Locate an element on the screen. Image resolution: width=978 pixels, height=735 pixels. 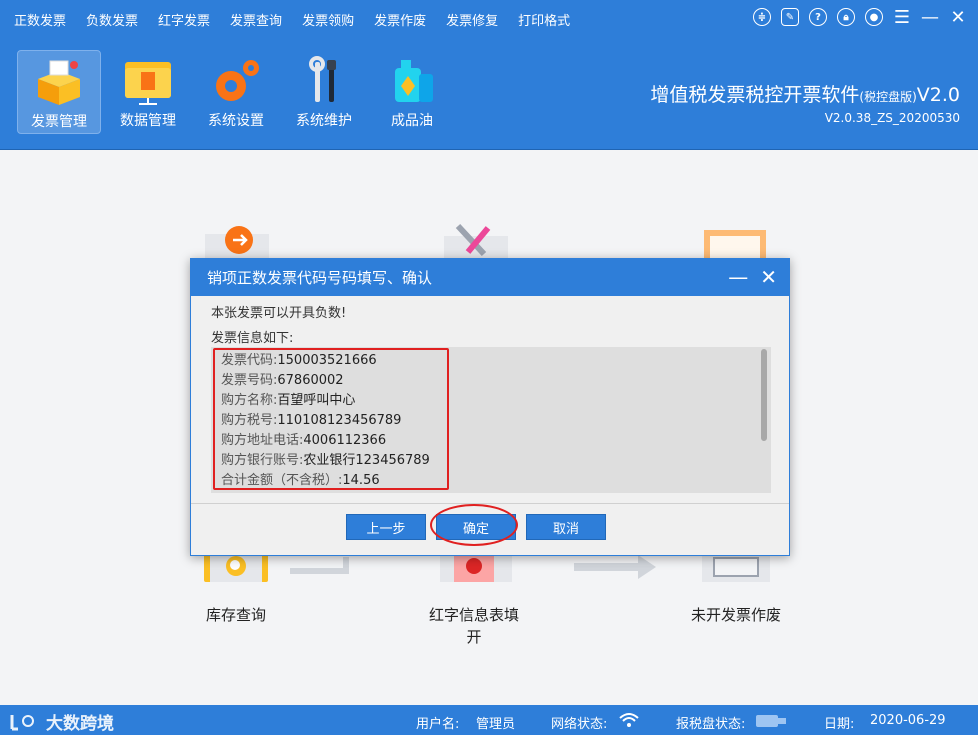
menu-negative-invoice: 负数发票 is located at coordinates (112, 19).